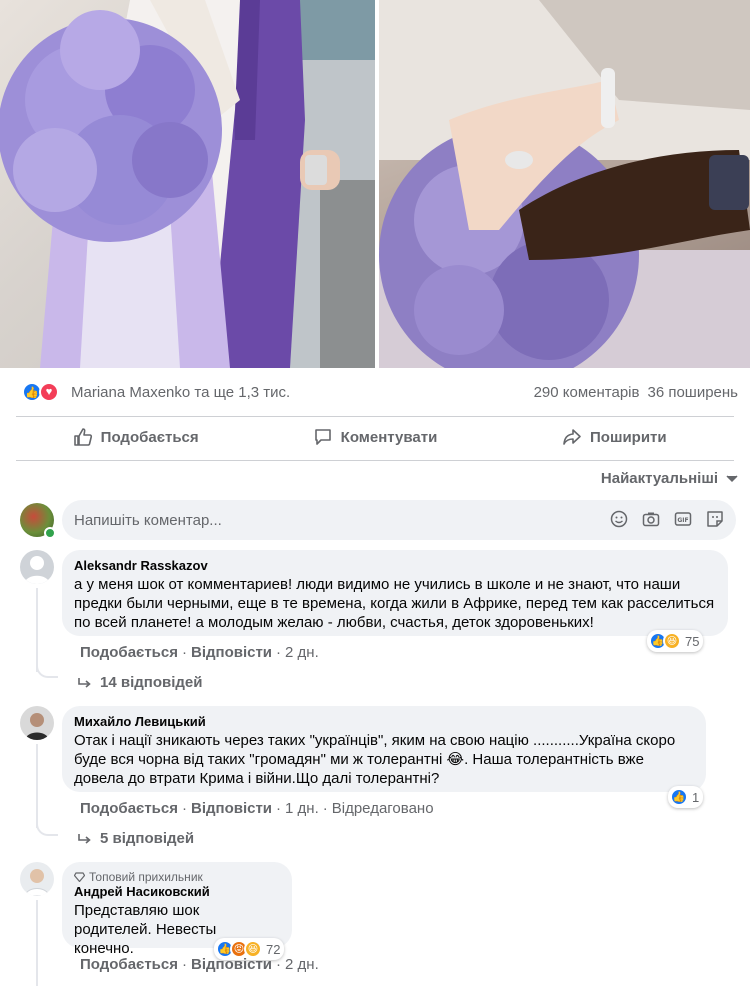 This screenshot has width=750, height=986. Describe the element at coordinates (79, 877) in the screenshot. I see `diamond-icon` at that location.